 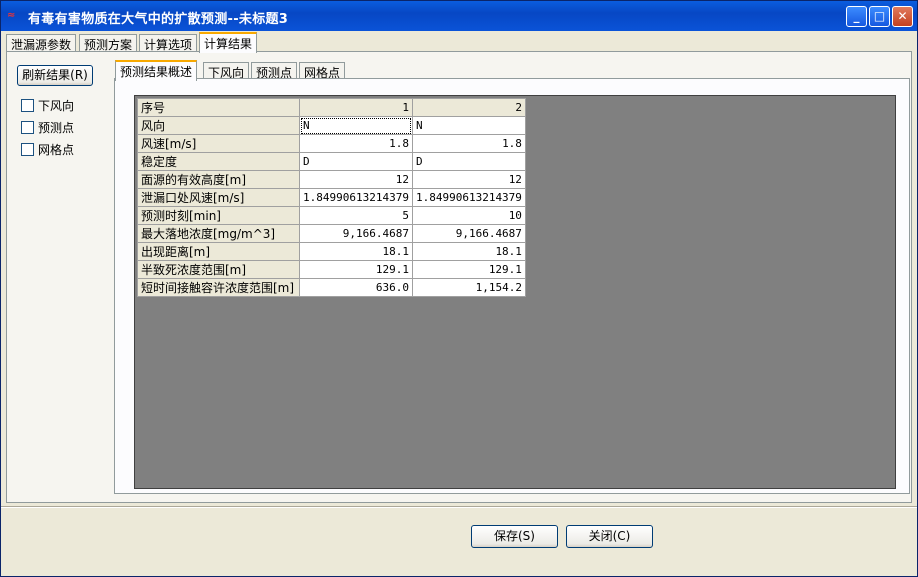 I want to click on table-row: 风向 N N, so click(x=331, y=125).